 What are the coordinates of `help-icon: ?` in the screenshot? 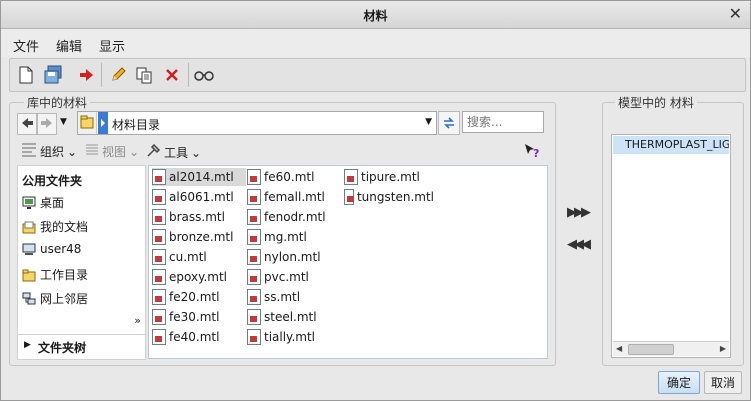 It's located at (532, 152).